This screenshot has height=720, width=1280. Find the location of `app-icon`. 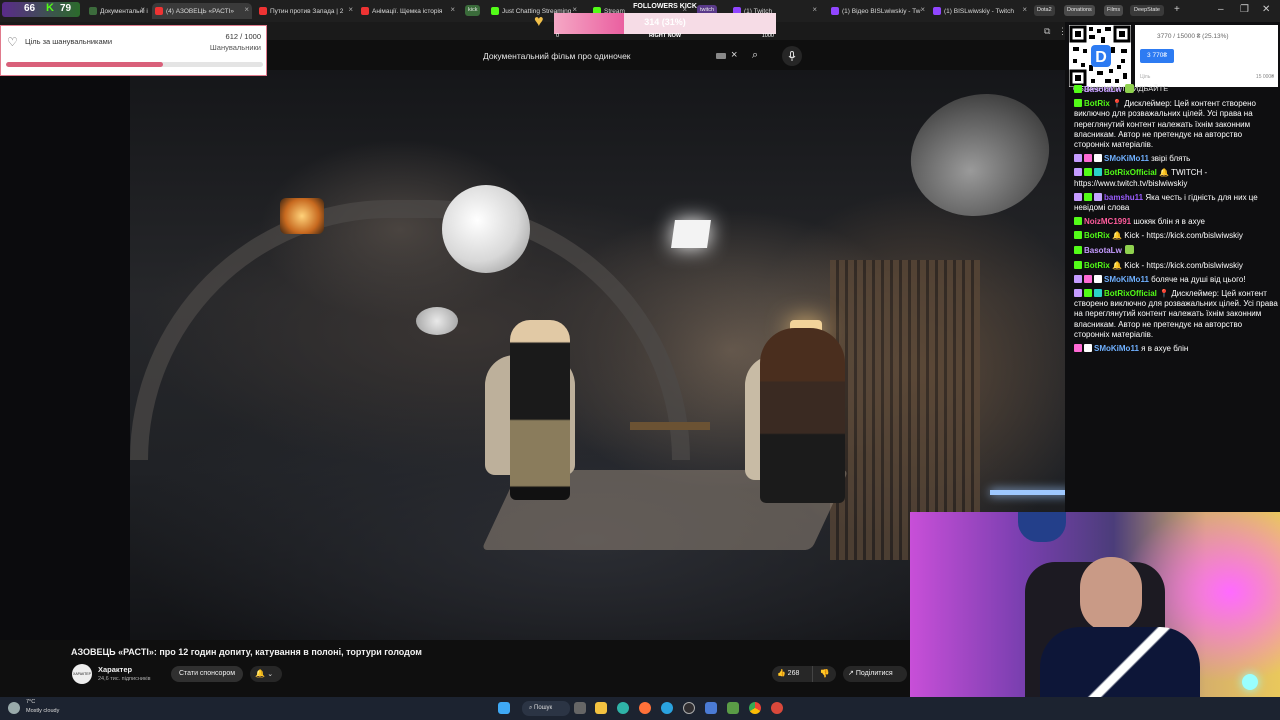

app-icon is located at coordinates (711, 708).